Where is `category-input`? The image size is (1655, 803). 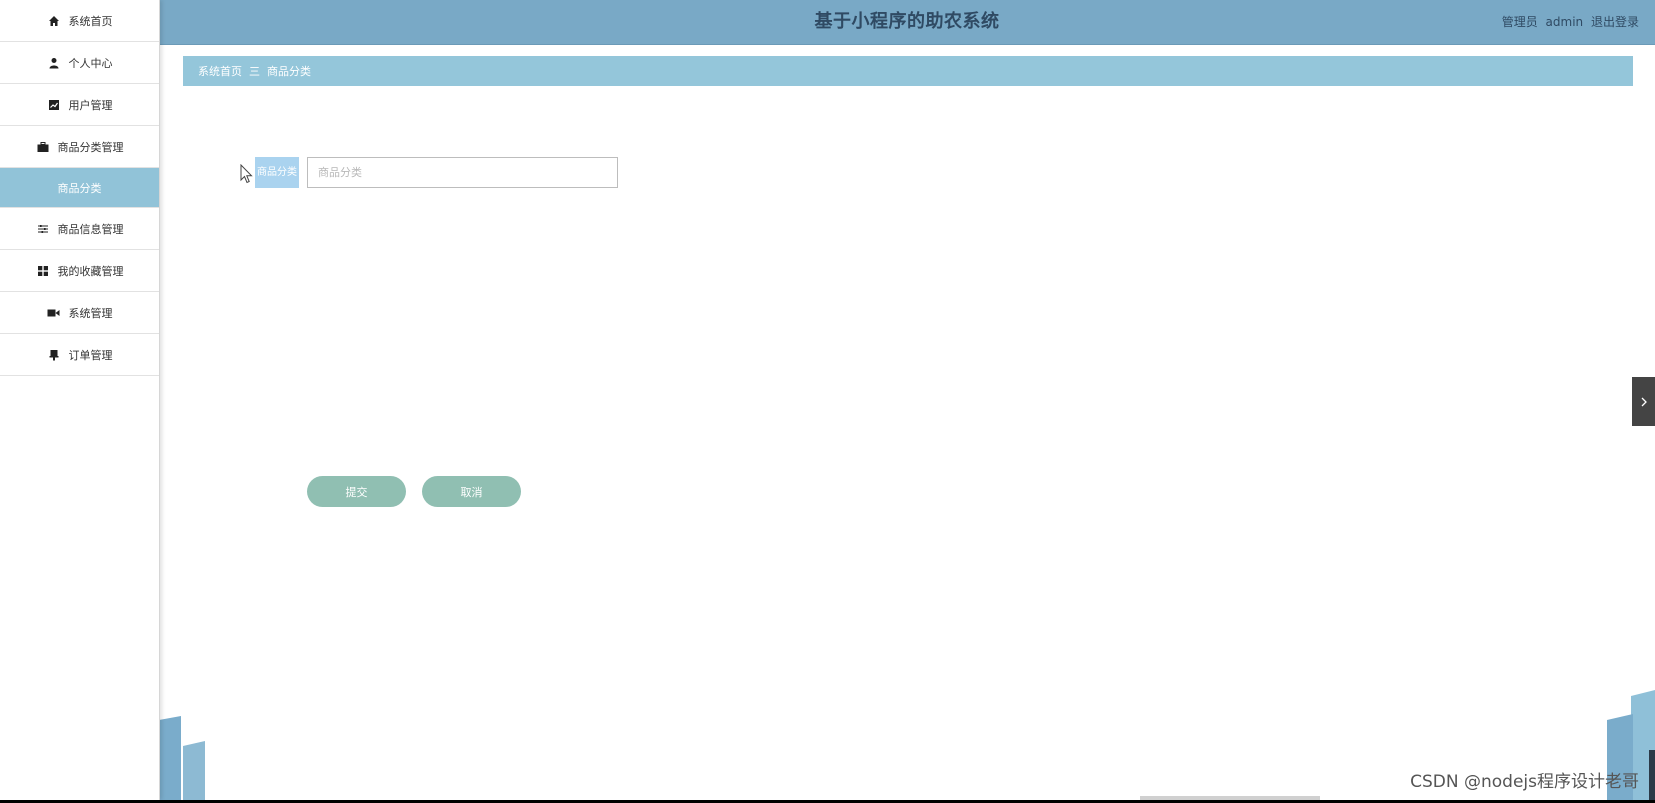 category-input is located at coordinates (462, 172).